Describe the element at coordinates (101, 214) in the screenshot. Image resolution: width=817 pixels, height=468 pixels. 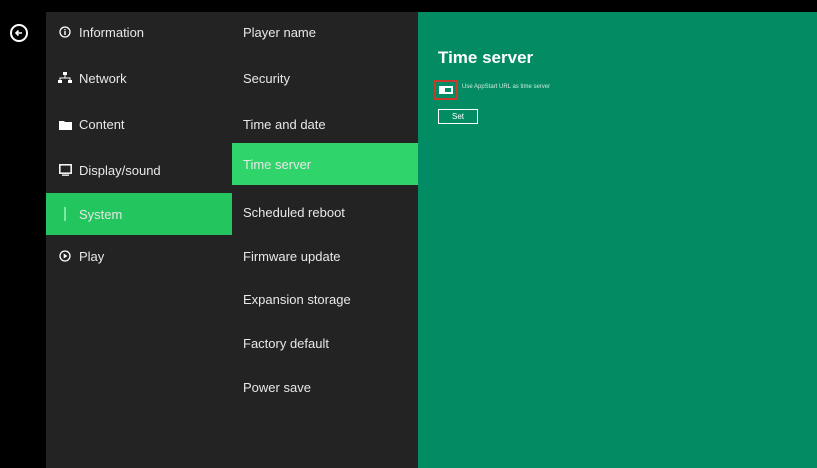
I see `menu-item-label: System` at that location.